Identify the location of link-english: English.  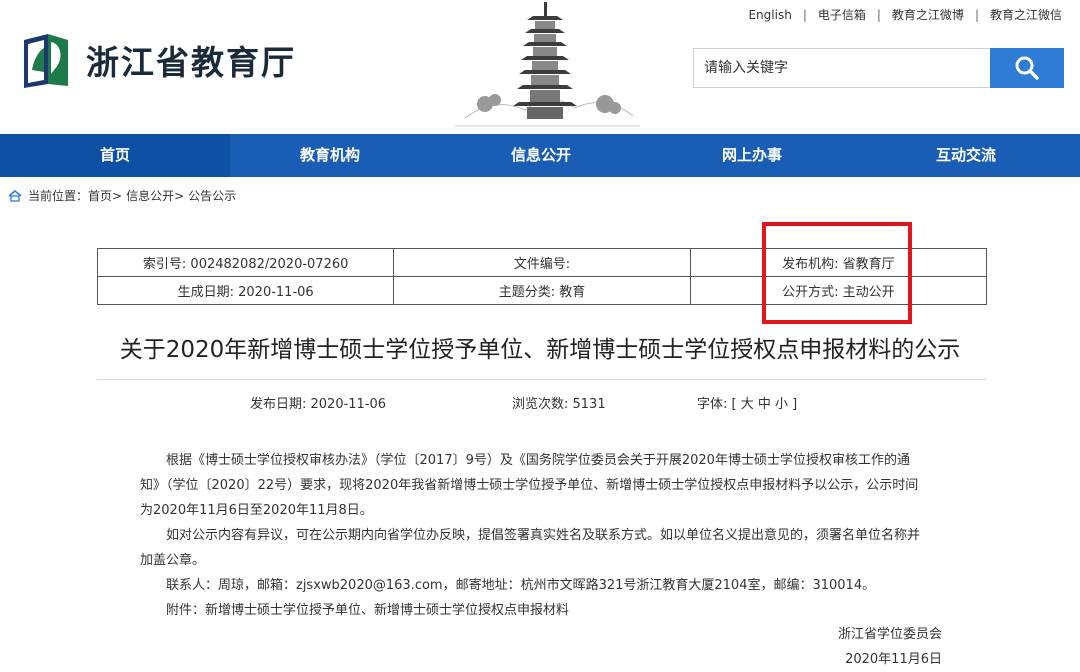
(769, 15).